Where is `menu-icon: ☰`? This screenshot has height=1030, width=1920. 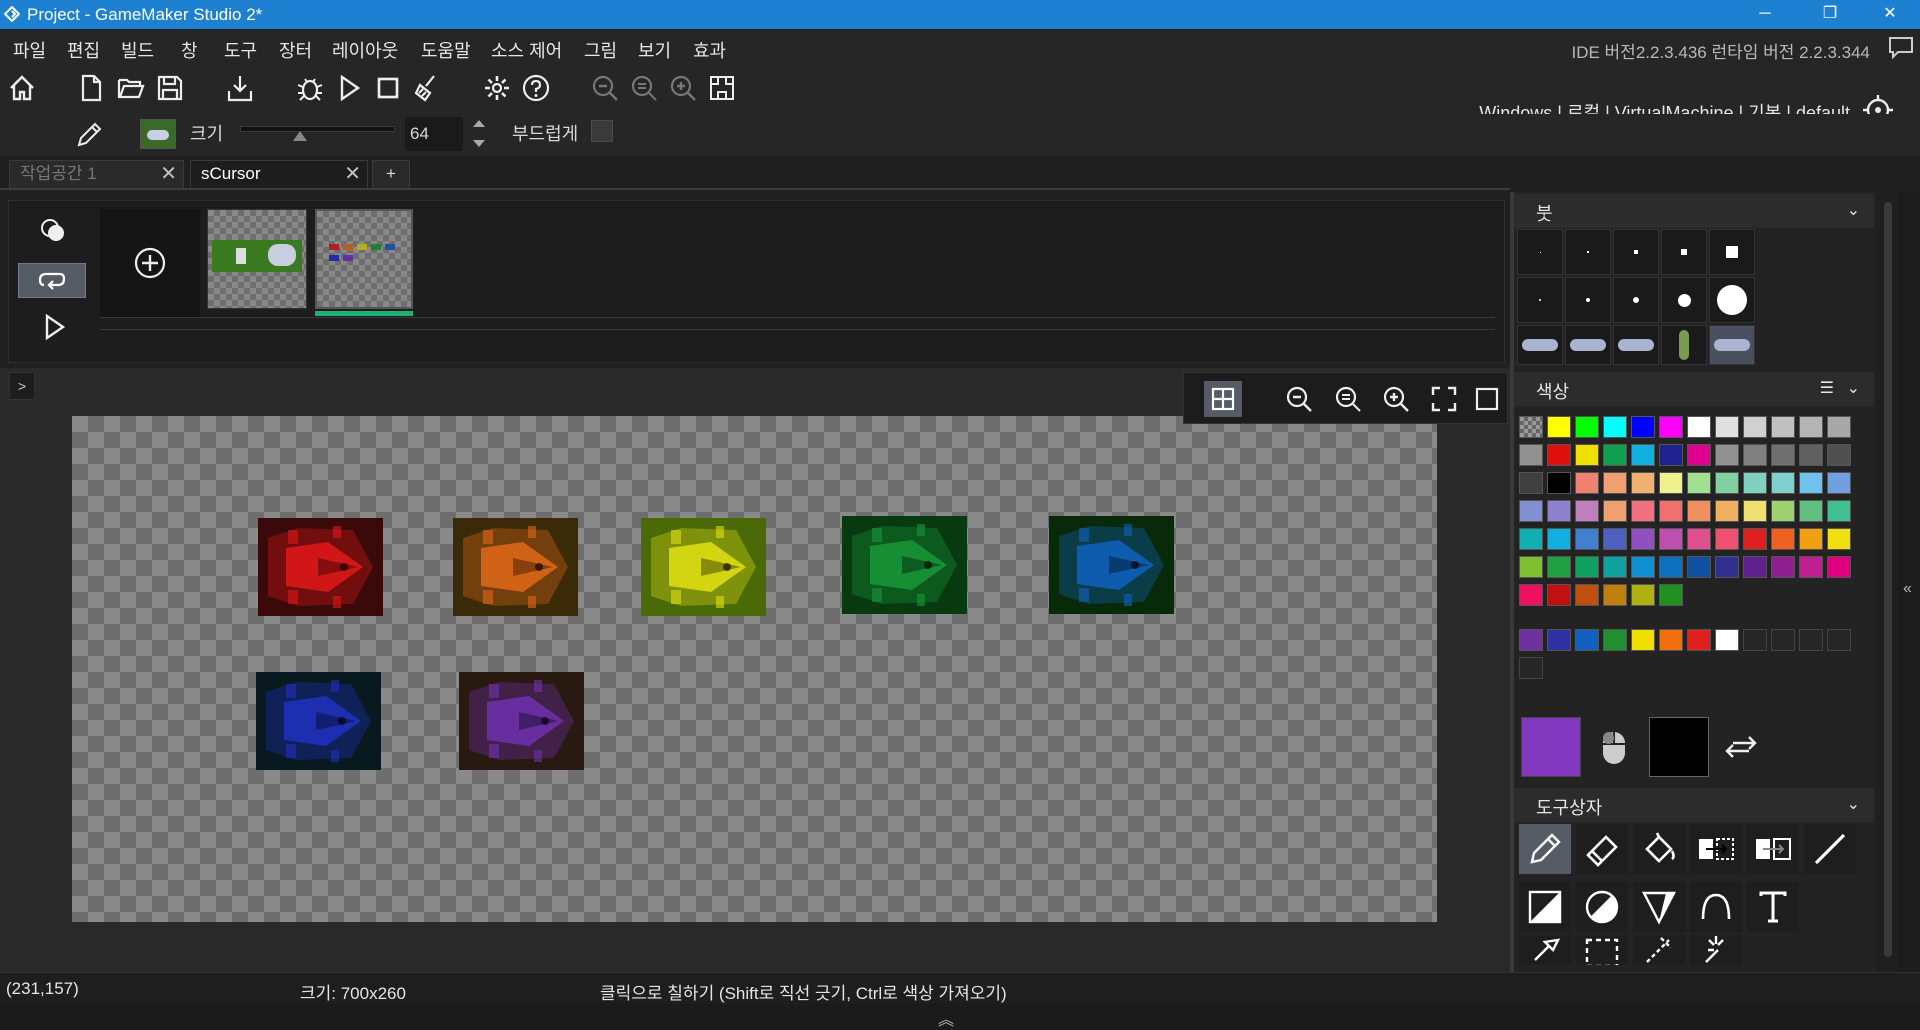 menu-icon: ☰ is located at coordinates (1827, 388).